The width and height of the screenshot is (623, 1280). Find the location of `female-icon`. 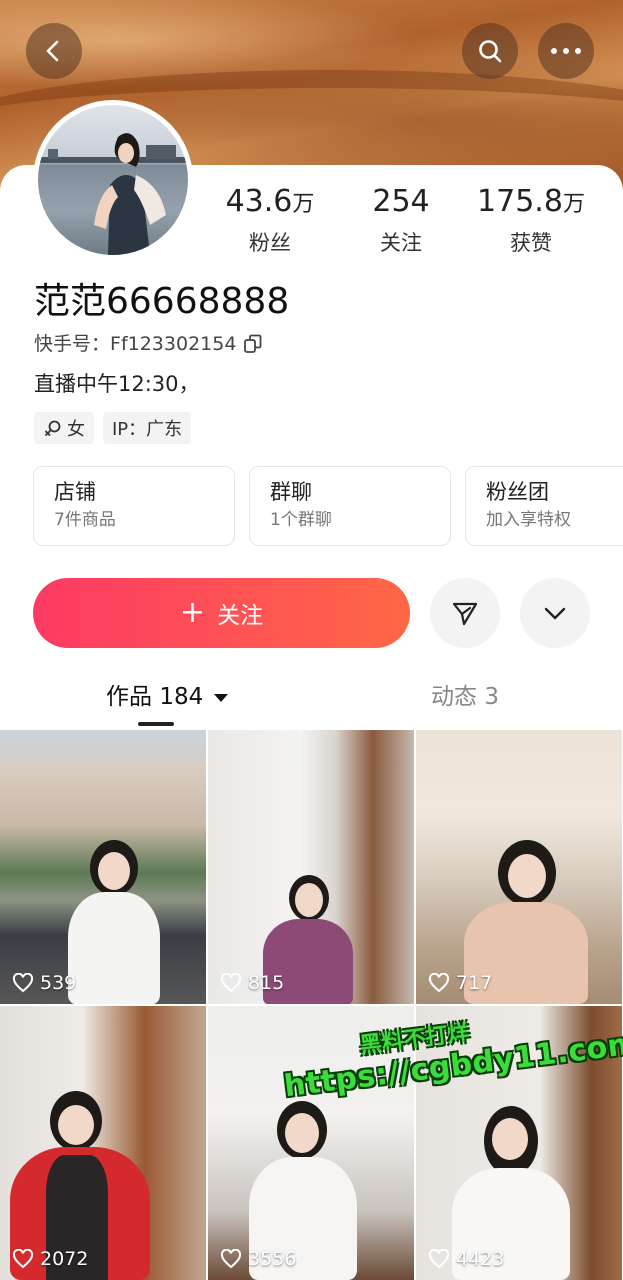

female-icon is located at coordinates (53, 428).